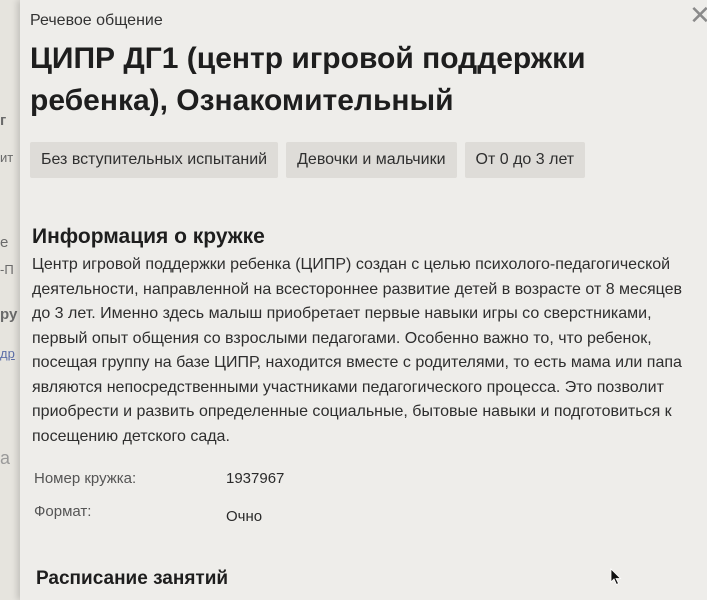  I want to click on club-format-label: Формат:, so click(63, 511).